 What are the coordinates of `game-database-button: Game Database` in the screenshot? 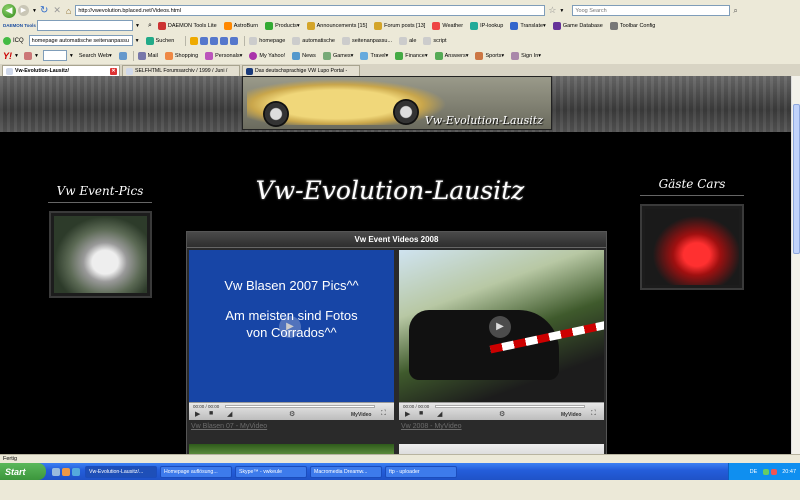 It's located at (577, 25).